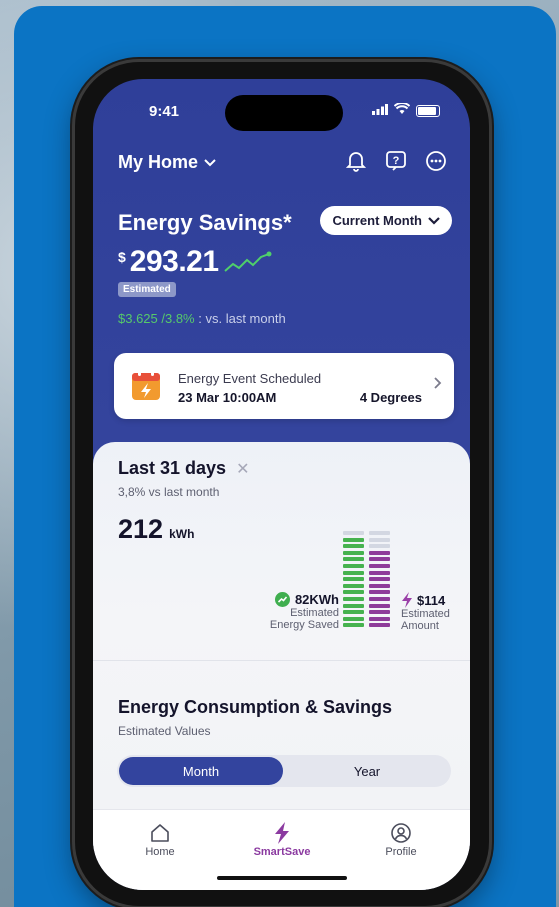 The image size is (559, 907). Describe the element at coordinates (250, 378) in the screenshot. I see `event-title: Energy Event Scheduled` at that location.